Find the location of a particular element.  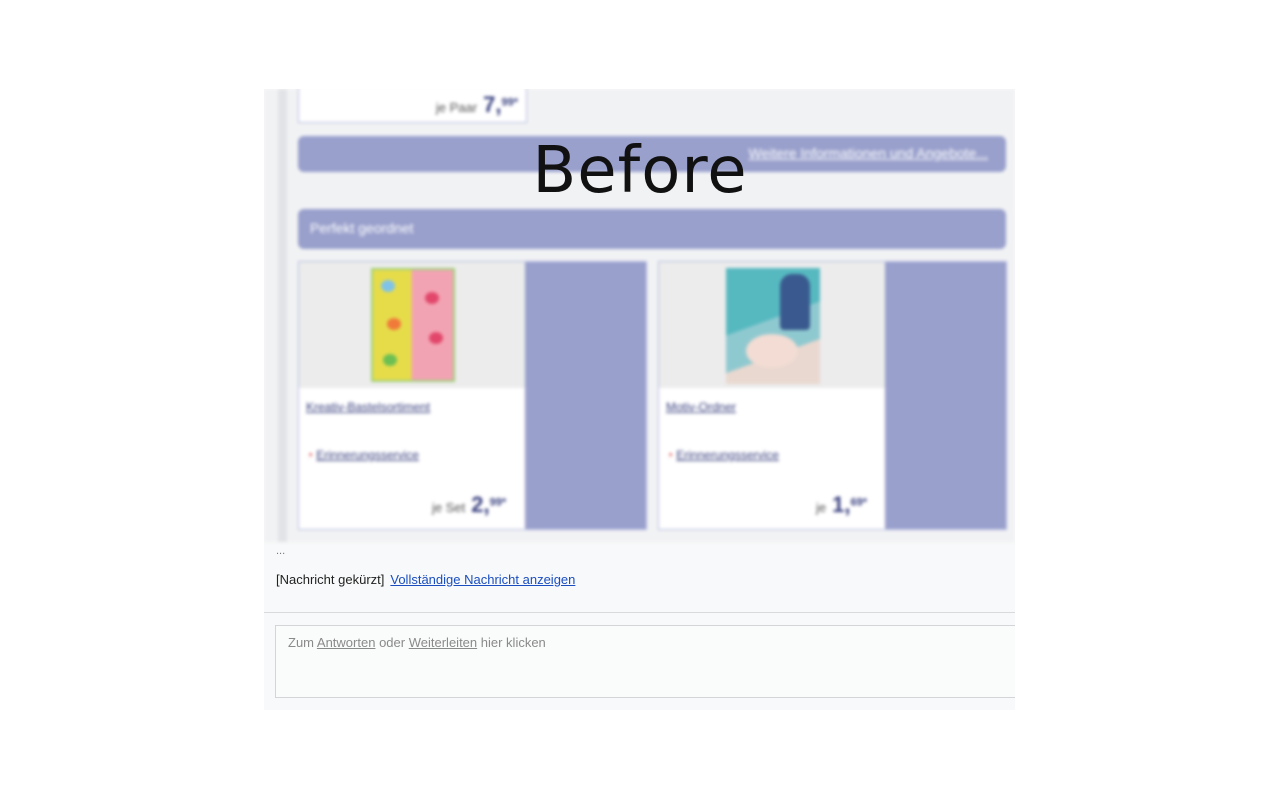

product-unit: je Set is located at coordinates (449, 507).